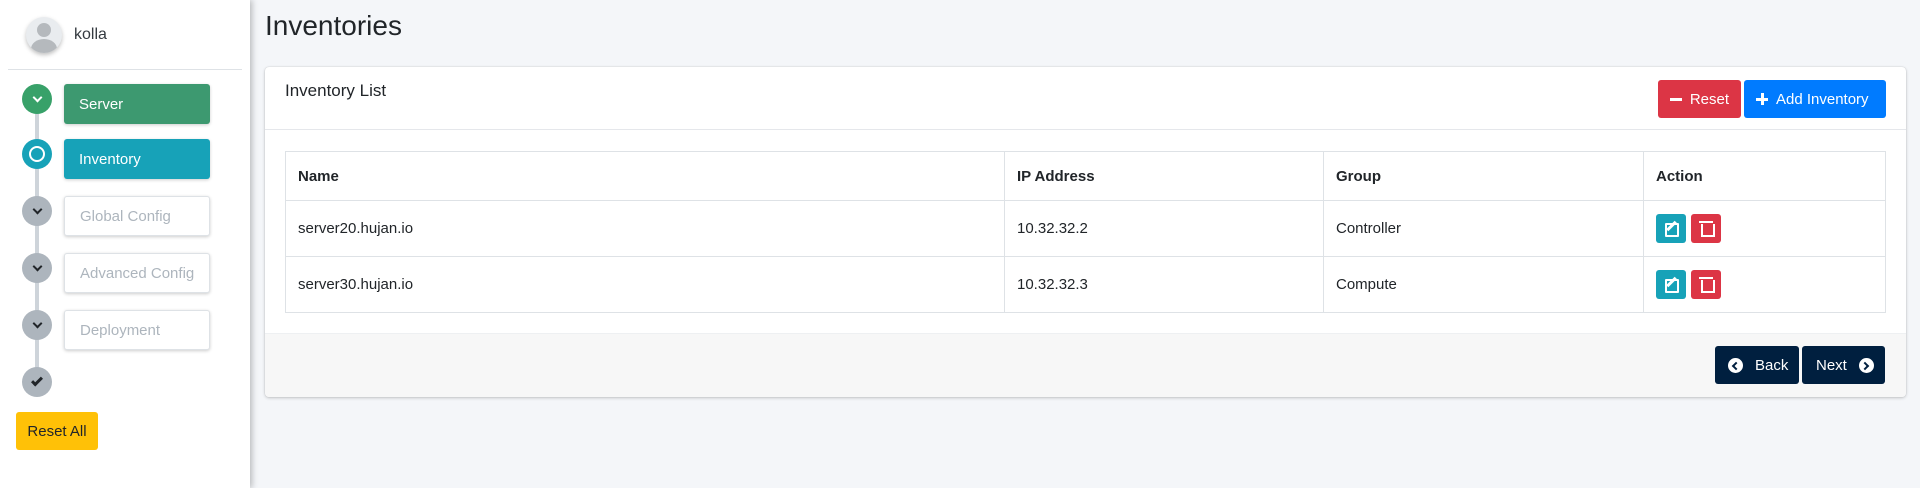 This screenshot has width=1920, height=488. What do you see at coordinates (1164, 176) in the screenshot?
I see `column-header-ip: IP Address` at bounding box center [1164, 176].